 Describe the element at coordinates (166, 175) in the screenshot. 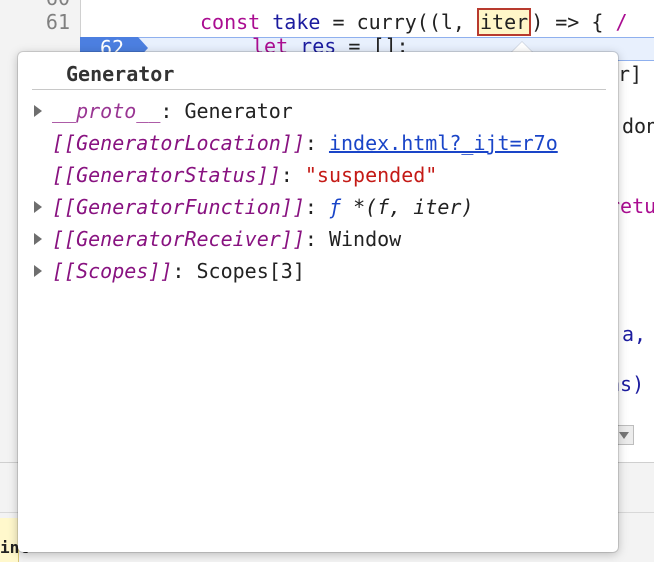

I see `property-key: [[GeneratorStatus]]` at that location.